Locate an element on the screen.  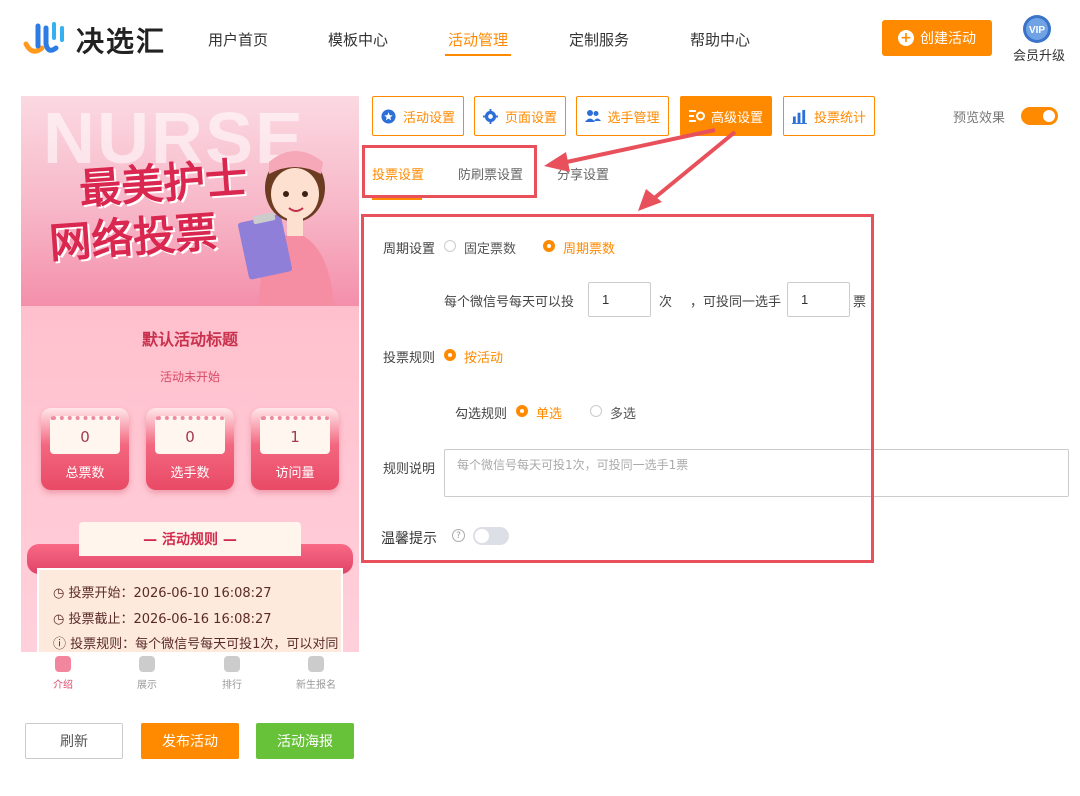
tabbar-ranking: 排行 is located at coordinates (232, 673).